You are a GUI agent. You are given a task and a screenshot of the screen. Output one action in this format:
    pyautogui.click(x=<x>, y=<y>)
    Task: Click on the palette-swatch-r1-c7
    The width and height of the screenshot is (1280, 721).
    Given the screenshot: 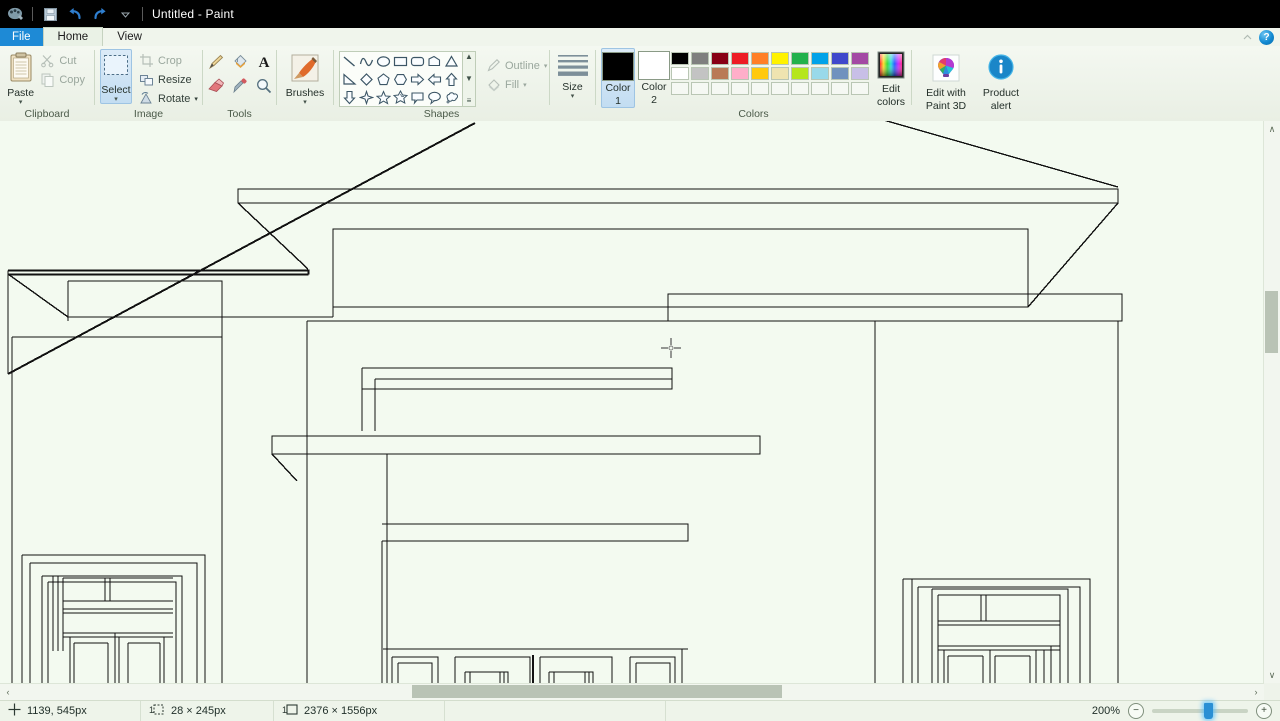 What is the action you would take?
    pyautogui.click(x=800, y=58)
    